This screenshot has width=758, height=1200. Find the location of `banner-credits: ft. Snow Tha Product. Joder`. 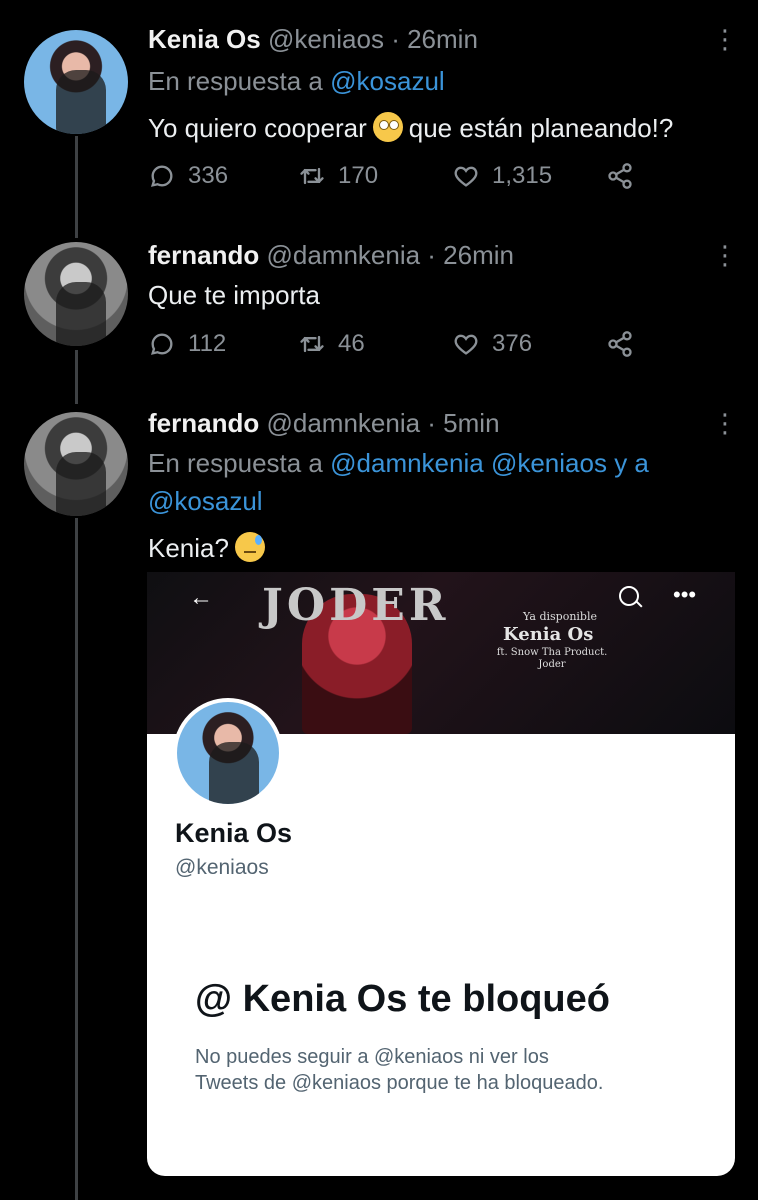

banner-credits: ft. Snow Tha Product. Joder is located at coordinates (552, 658).